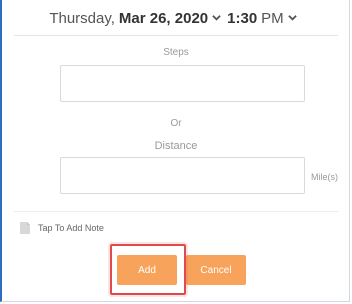 This screenshot has width=352, height=304. Describe the element at coordinates (163, 18) in the screenshot. I see `date-selector: Mar 26, 2020` at that location.